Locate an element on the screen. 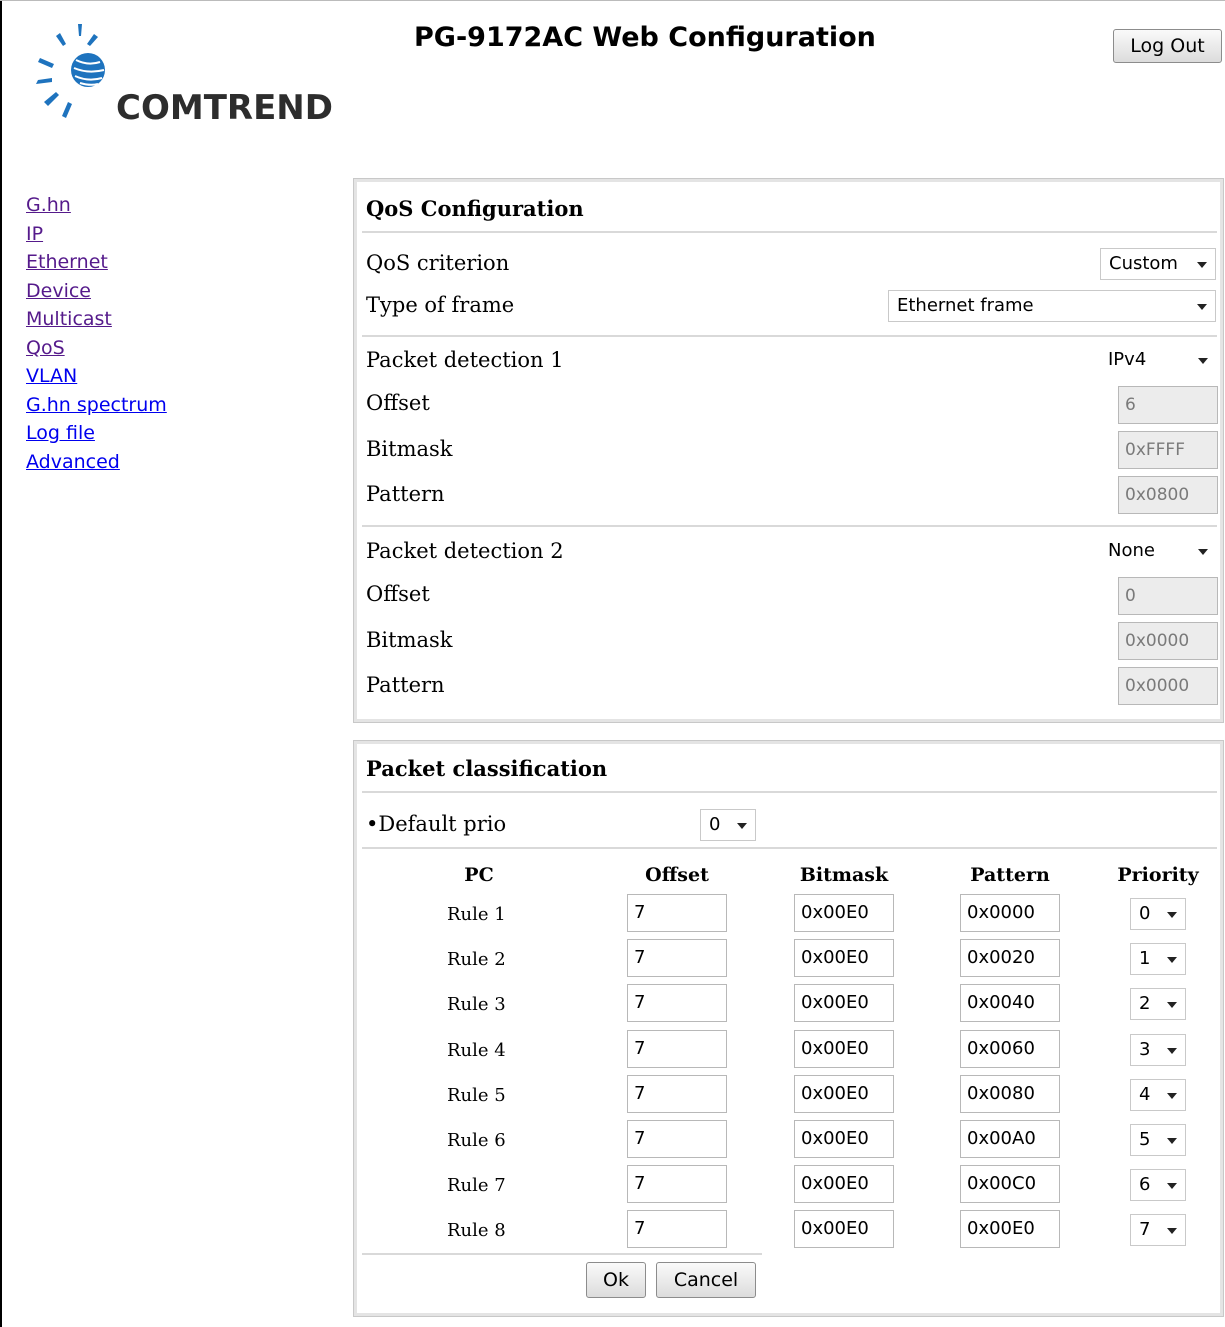 The height and width of the screenshot is (1327, 1225). rule-priority-select: 2 is located at coordinates (1158, 1004).